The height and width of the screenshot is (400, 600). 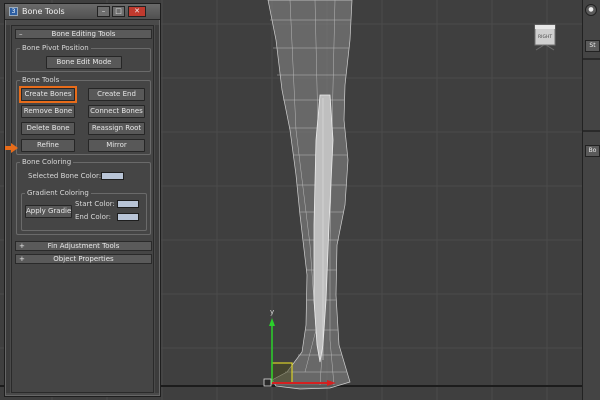 What do you see at coordinates (116, 128) in the screenshot?
I see `reassign-root-button: Reassign Root` at bounding box center [116, 128].